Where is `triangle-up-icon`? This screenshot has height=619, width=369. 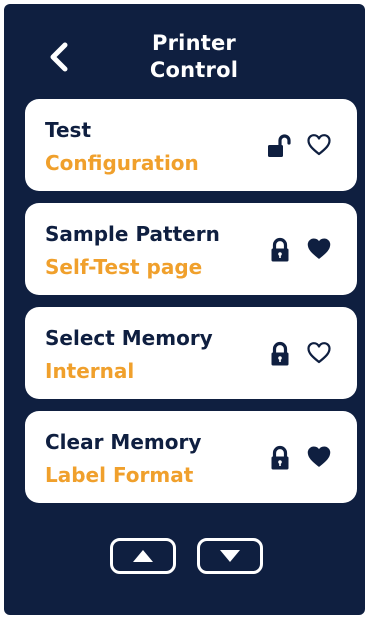
triangle-up-icon is located at coordinates (143, 556).